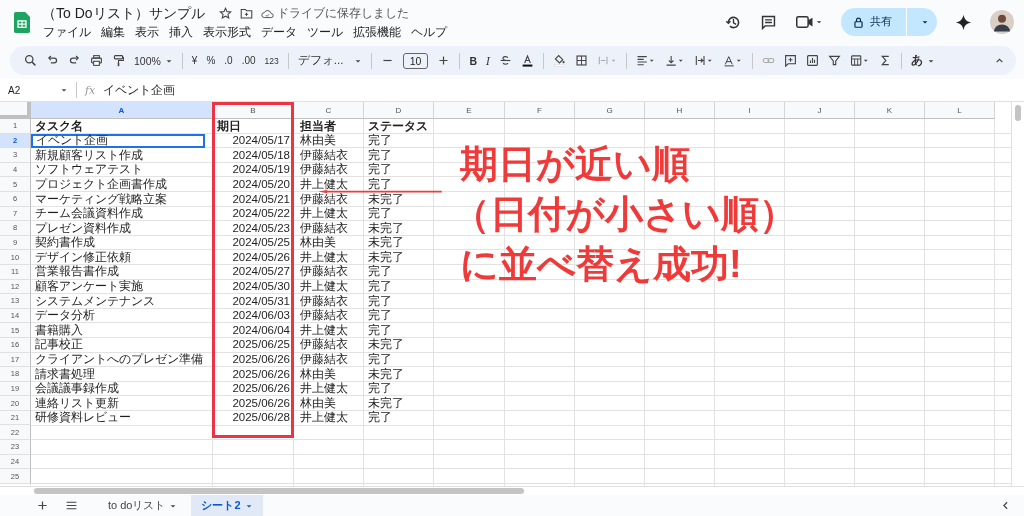 This screenshot has width=1024, height=516. What do you see at coordinates (227, 32) in the screenshot?
I see `menu-item: 表示形式` at bounding box center [227, 32].